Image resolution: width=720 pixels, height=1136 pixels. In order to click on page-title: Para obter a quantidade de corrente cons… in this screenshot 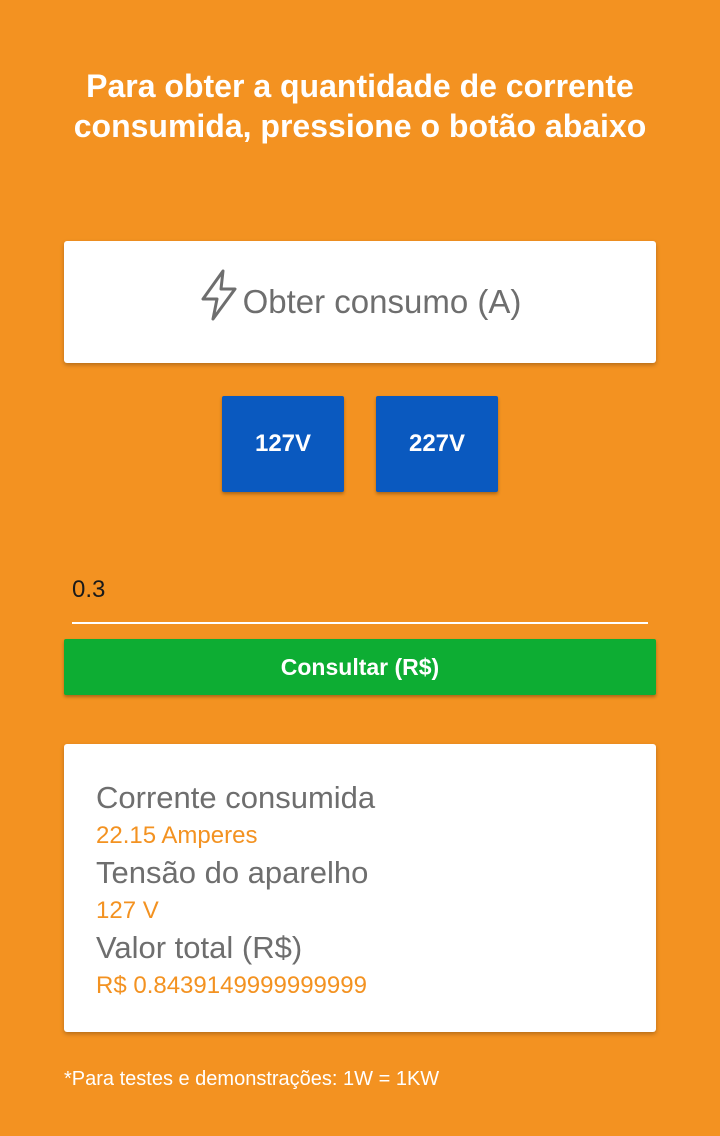, I will do `click(360, 106)`.